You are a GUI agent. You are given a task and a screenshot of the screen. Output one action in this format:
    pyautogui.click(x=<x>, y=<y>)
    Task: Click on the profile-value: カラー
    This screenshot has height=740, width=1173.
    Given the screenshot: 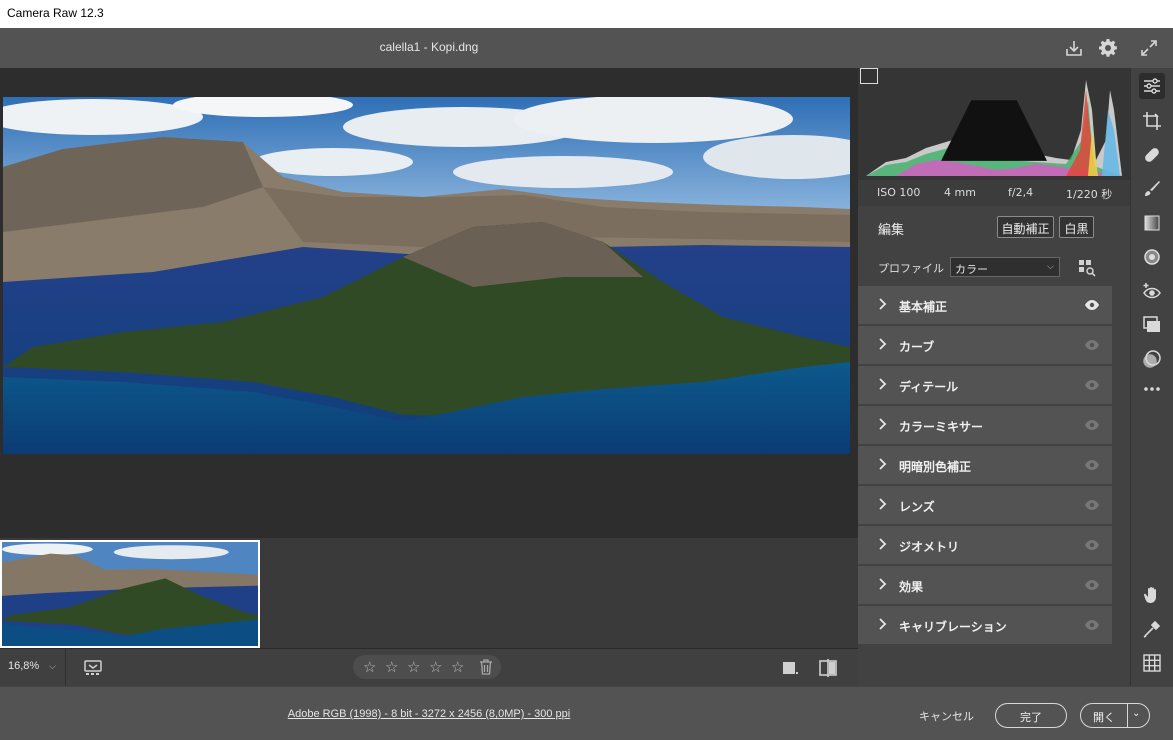 What is the action you would take?
    pyautogui.click(x=971, y=269)
    